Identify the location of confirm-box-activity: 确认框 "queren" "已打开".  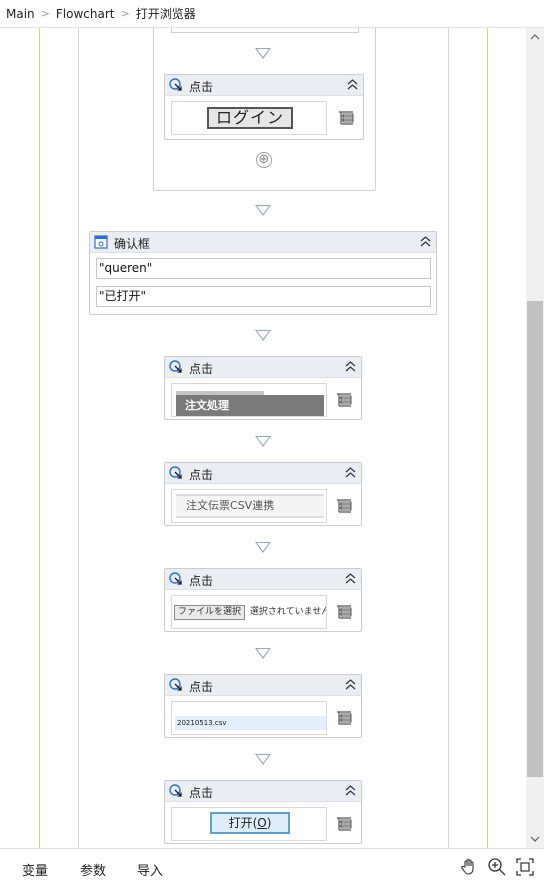
(263, 273).